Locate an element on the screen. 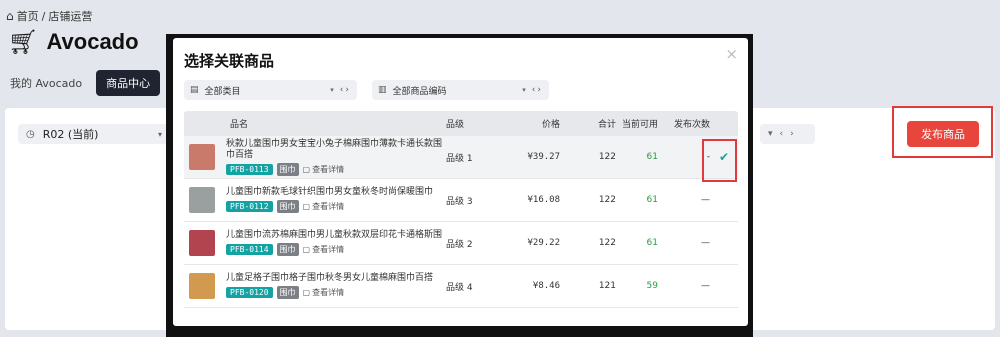 The image size is (1000, 337). product-price: ¥8.46 is located at coordinates (546, 286).